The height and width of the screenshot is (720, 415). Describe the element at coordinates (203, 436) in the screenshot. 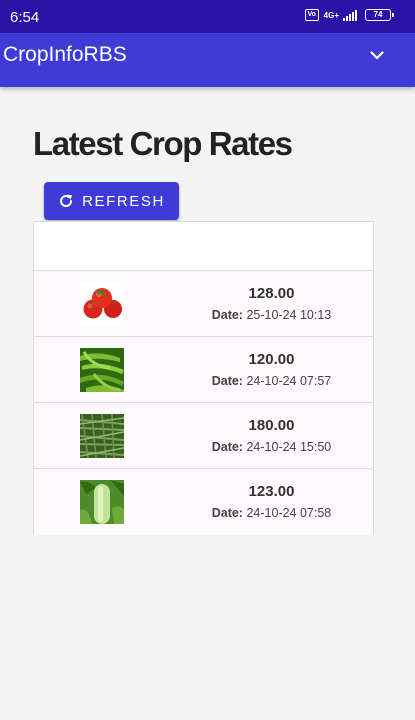

I see `table-row: 180.00 Date: 24-10-24 15:50` at that location.